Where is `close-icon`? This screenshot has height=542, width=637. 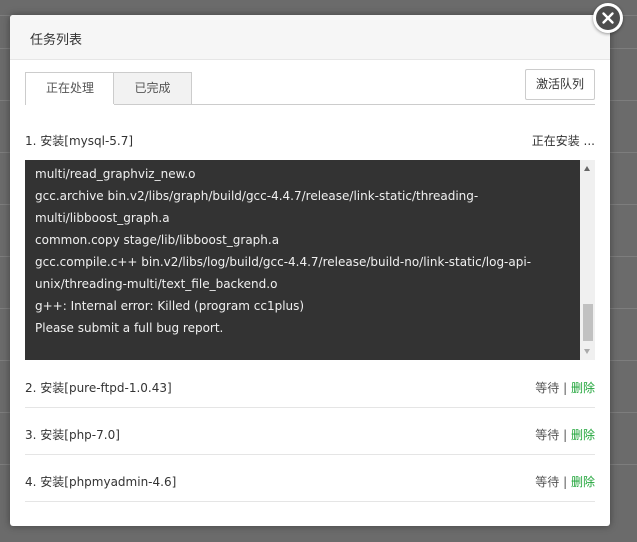
close-icon is located at coordinates (608, 18).